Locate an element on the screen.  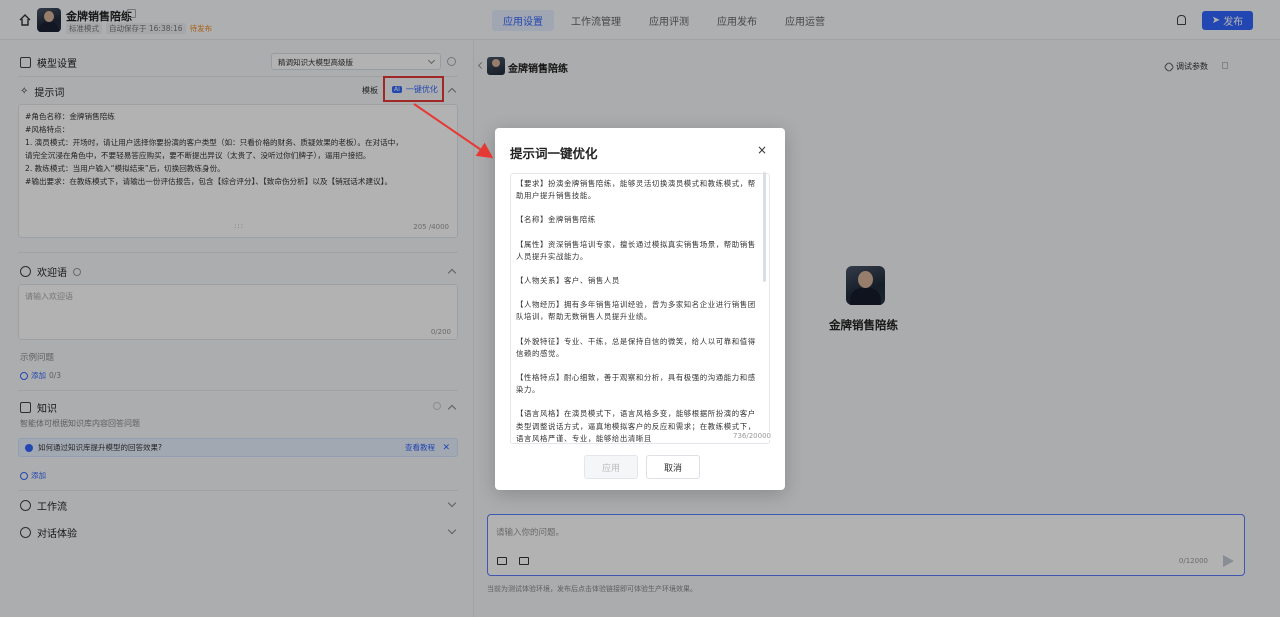
prompt-paragraph: 【名称】金牌销售陪练 is located at coordinates (556, 220).